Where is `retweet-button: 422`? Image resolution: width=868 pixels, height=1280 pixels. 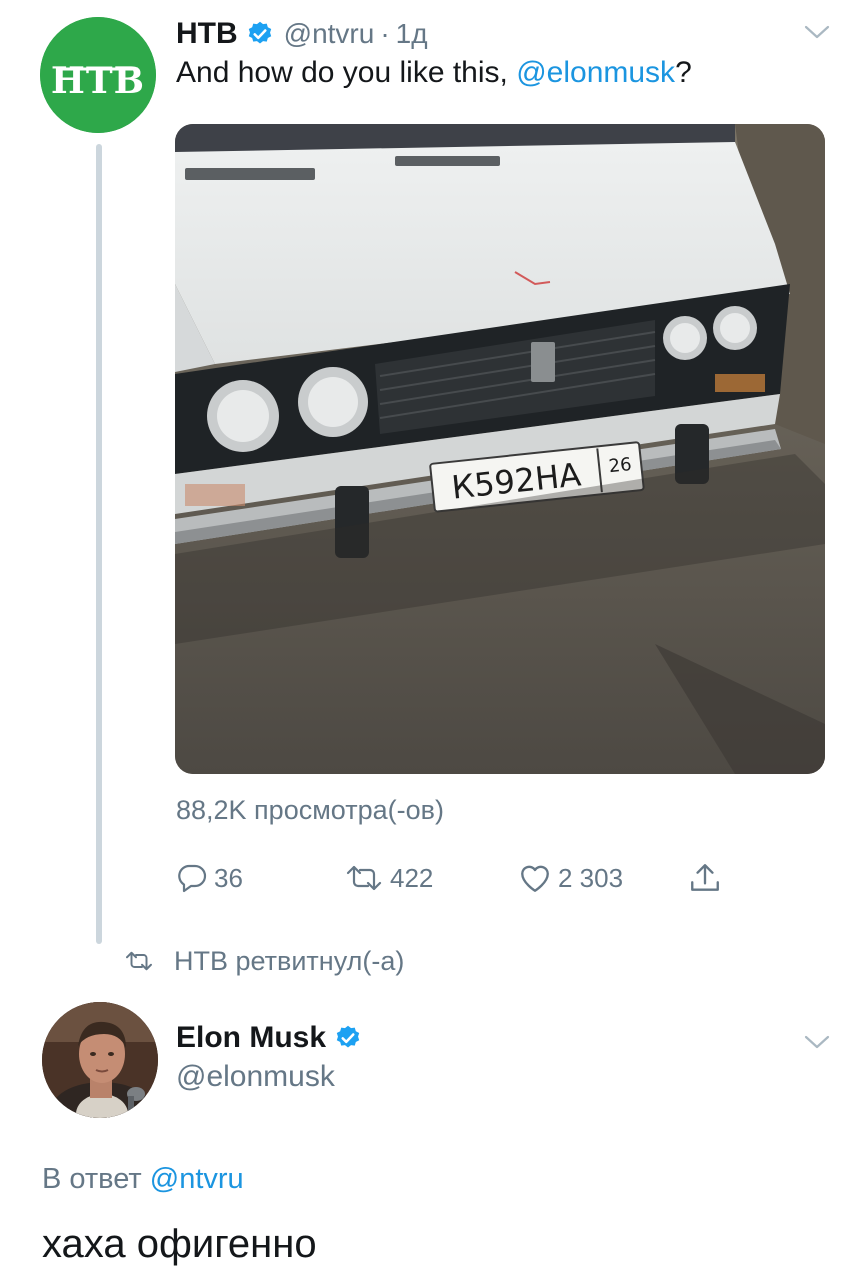
retweet-button: 422 is located at coordinates (388, 878).